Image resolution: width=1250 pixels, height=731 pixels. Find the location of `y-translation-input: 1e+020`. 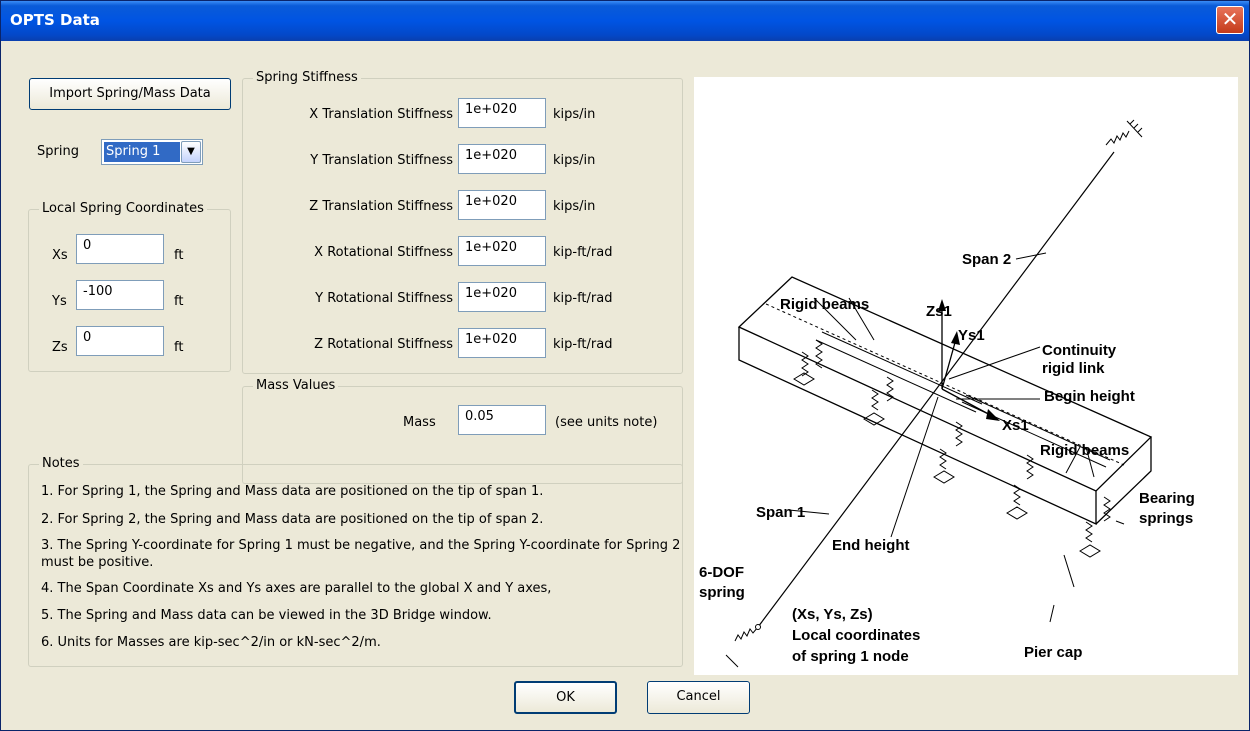

y-translation-input: 1e+020 is located at coordinates (502, 159).